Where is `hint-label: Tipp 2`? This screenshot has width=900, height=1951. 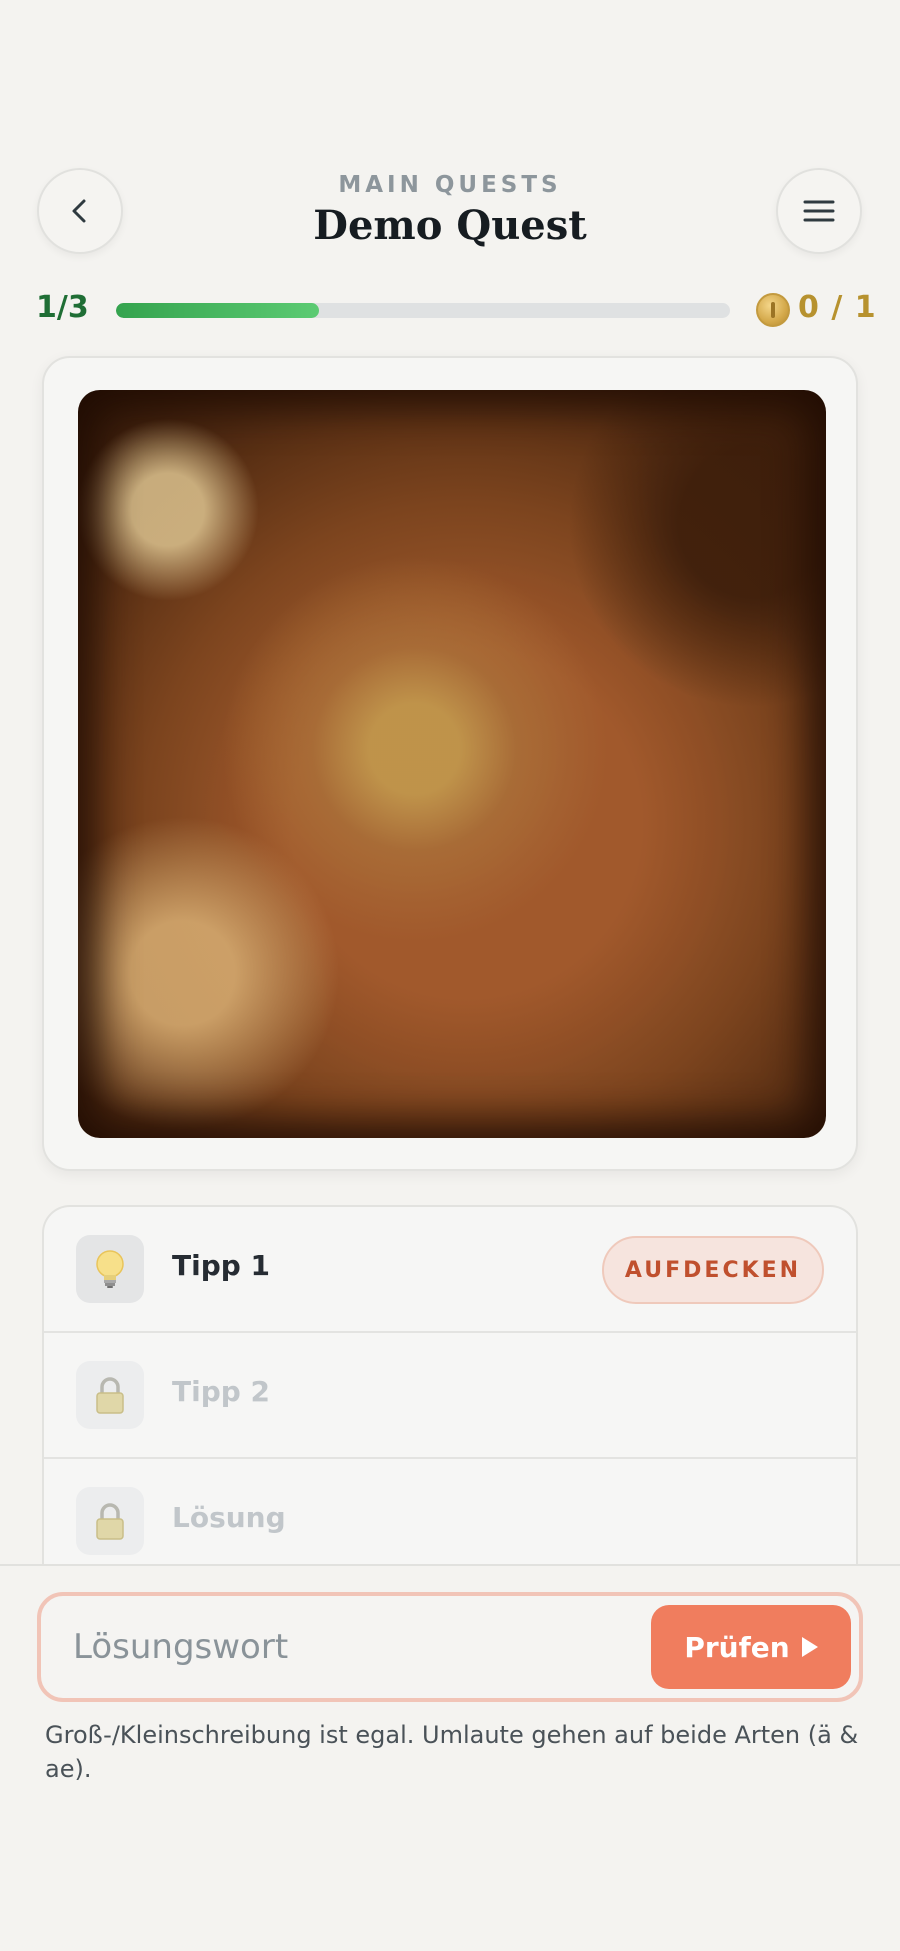
hint-label: Tipp 2 is located at coordinates (221, 1391).